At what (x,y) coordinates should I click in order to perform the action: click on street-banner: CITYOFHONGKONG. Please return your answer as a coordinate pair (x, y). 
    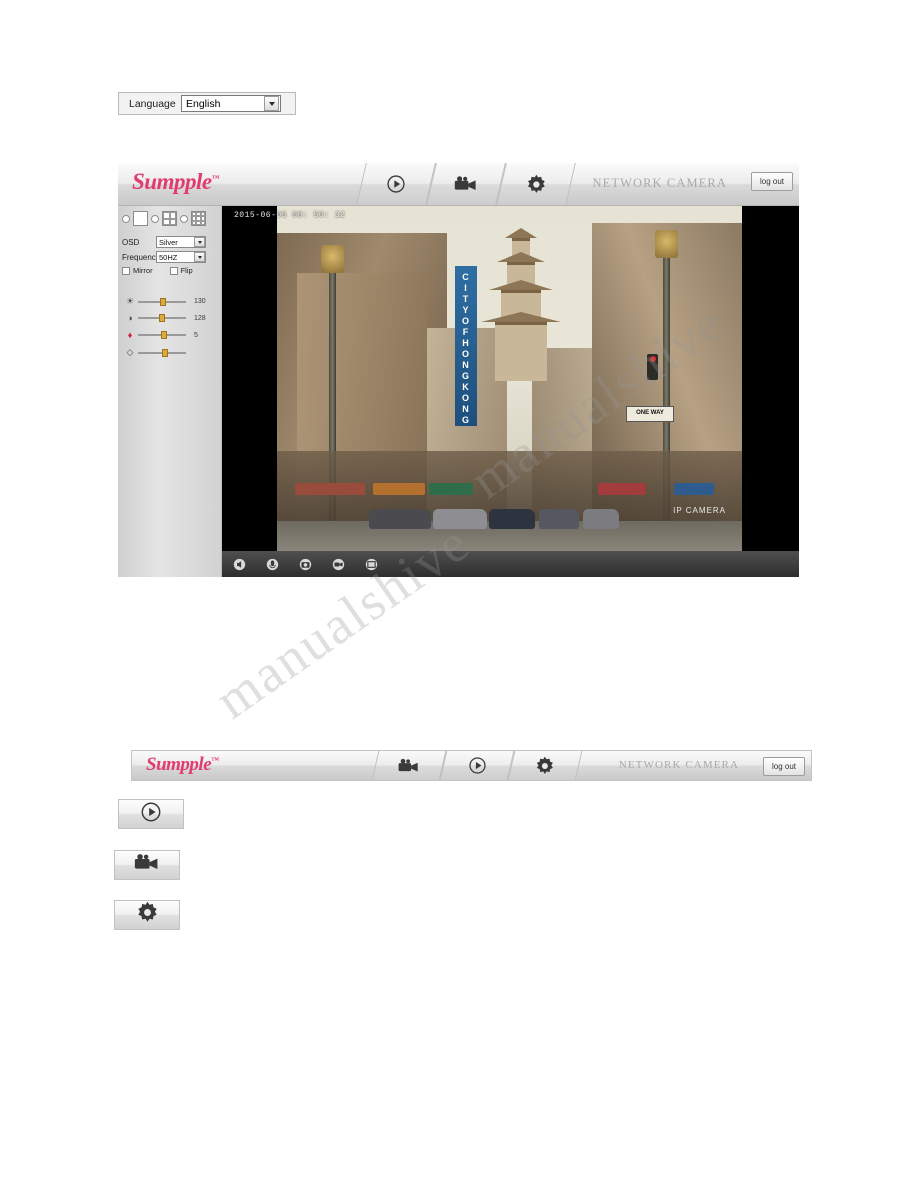
    Looking at the image, I should click on (466, 346).